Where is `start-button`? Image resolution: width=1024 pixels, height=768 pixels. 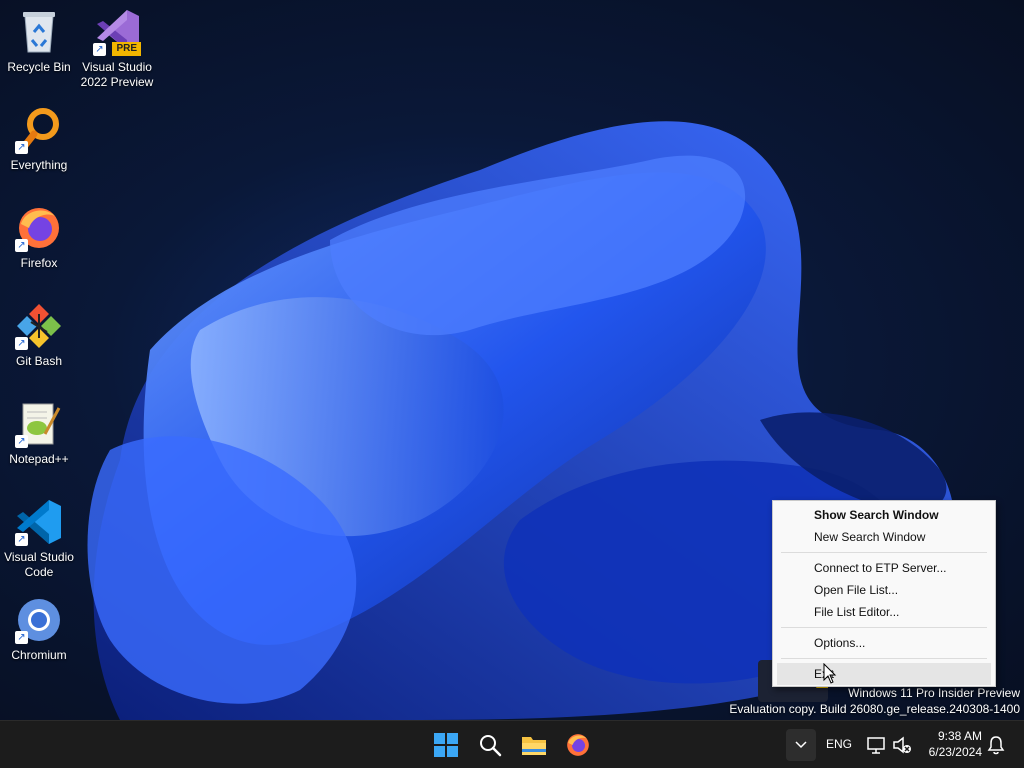 start-button is located at coordinates (446, 745).